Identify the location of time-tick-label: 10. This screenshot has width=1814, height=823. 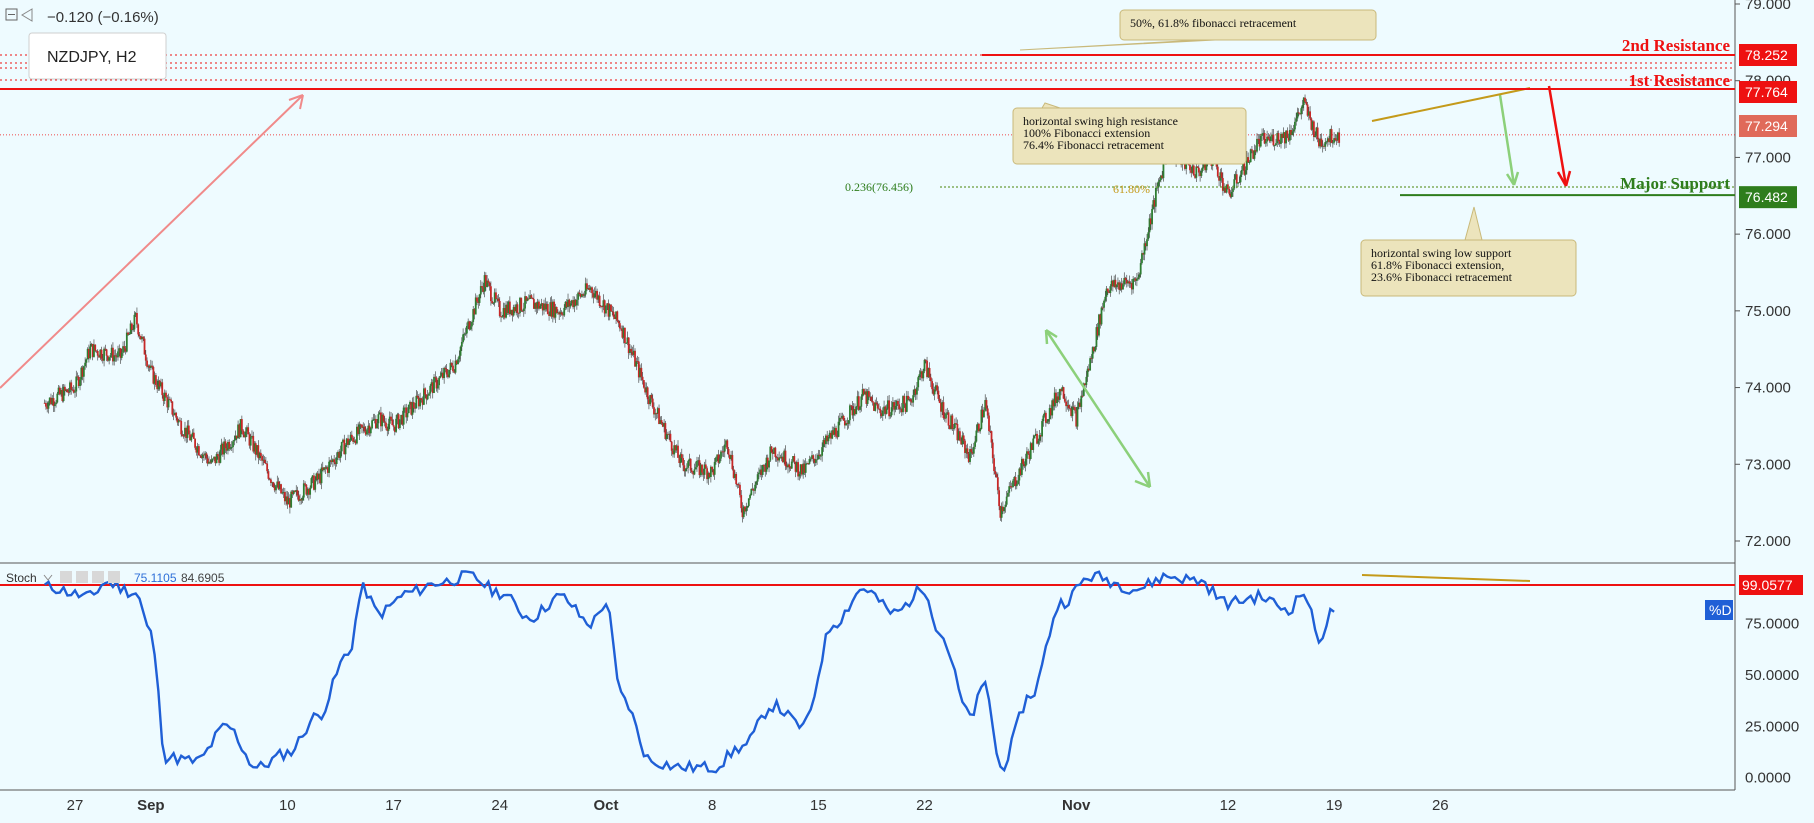
(287, 805).